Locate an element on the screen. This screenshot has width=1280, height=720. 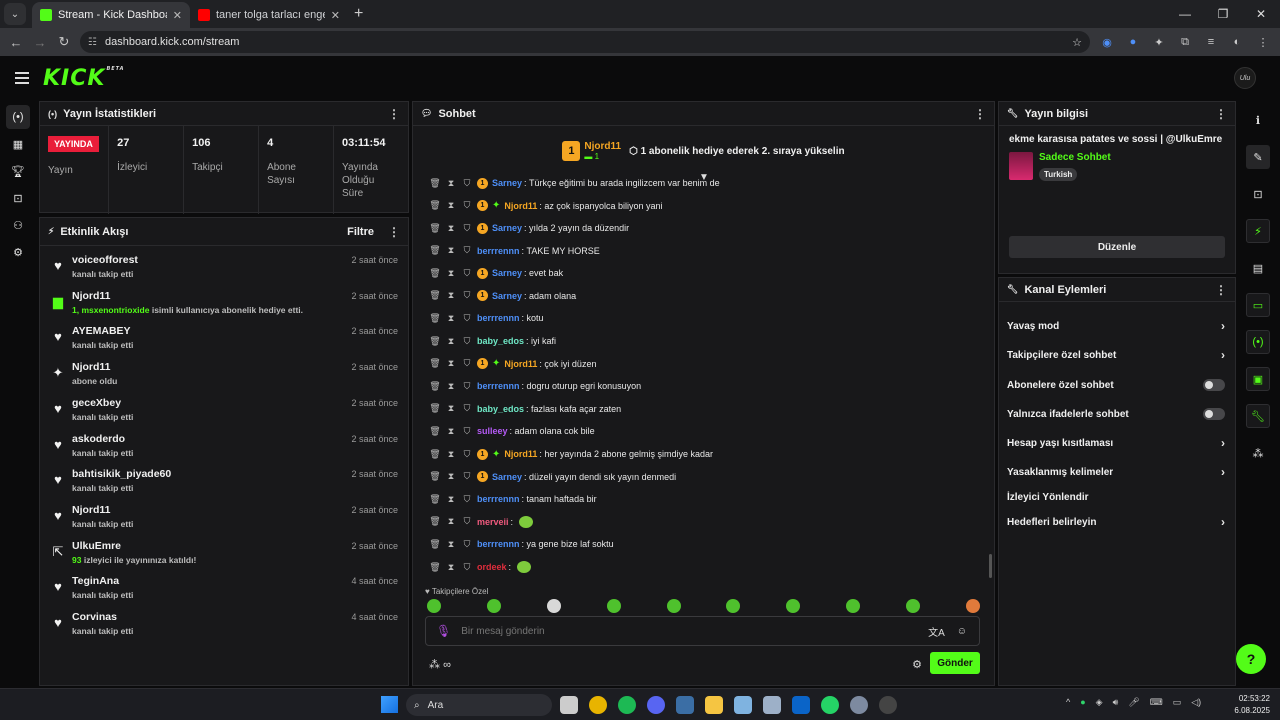
activity-item: ♥ askoderdo kanalı takip etti 2 saat önce is located at coordinates (223, 450).